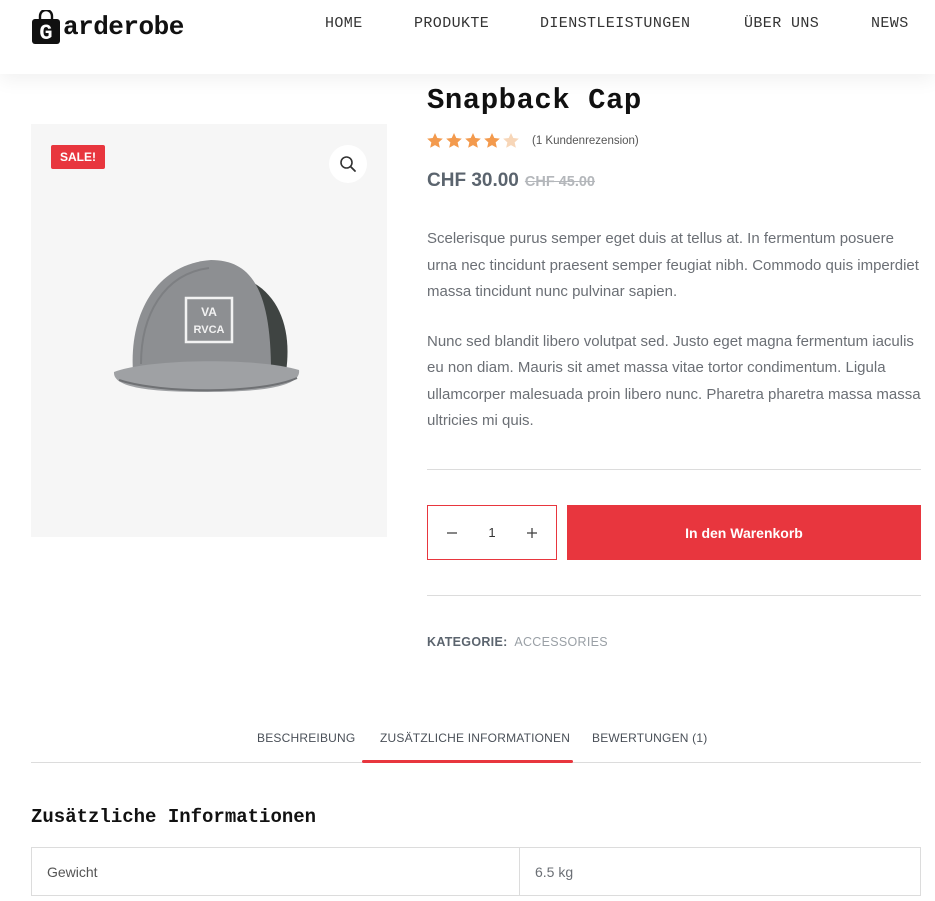  I want to click on quantity-input, so click(492, 532).